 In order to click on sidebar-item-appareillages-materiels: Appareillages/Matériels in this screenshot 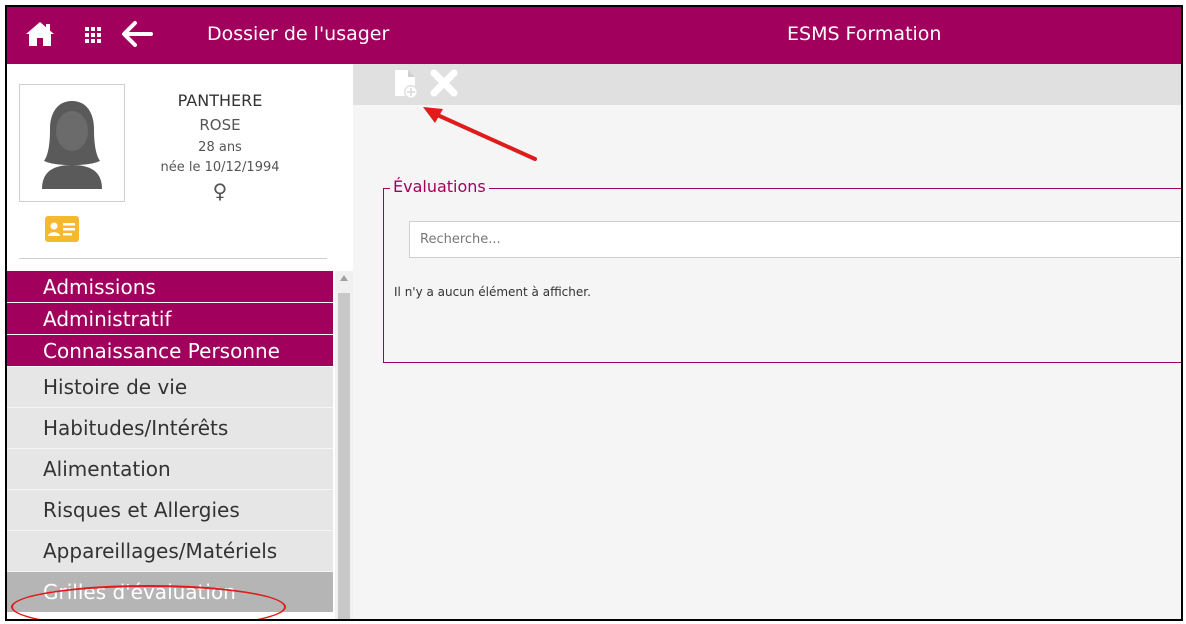, I will do `click(170, 551)`.